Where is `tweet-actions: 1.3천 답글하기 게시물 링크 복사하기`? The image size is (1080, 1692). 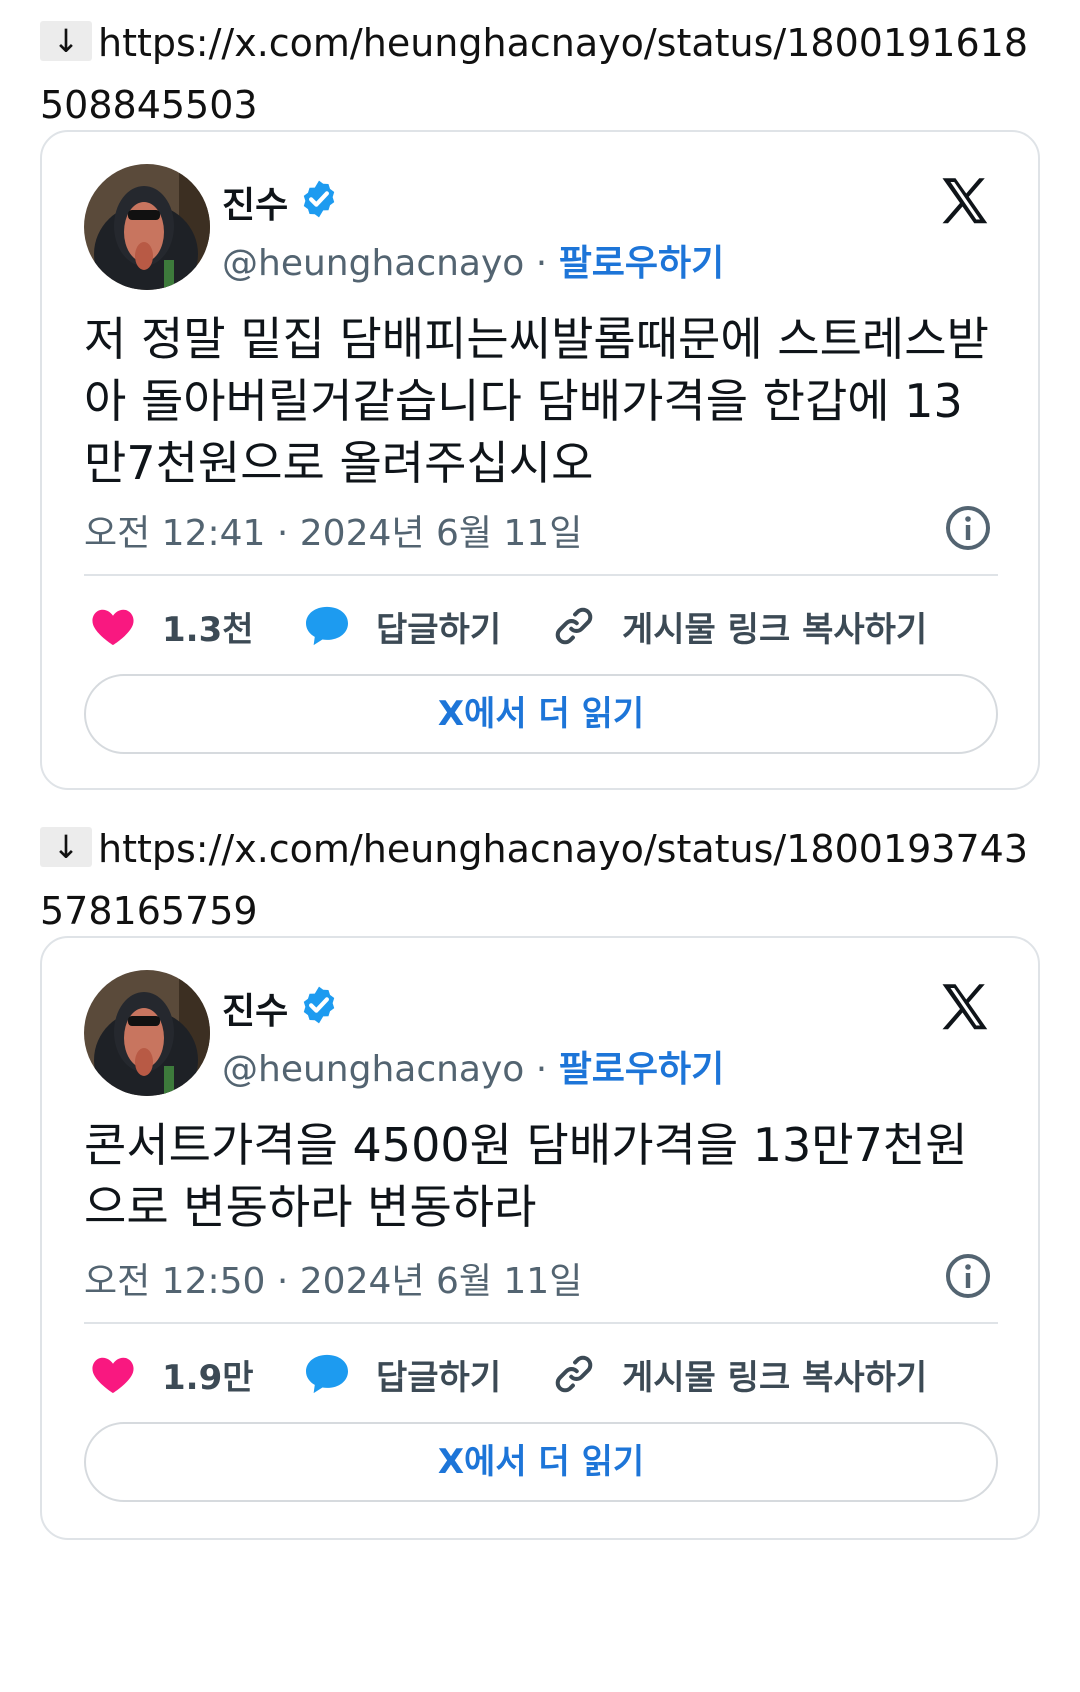
tweet-actions: 1.3천 답글하기 게시물 링크 복사하기 is located at coordinates (541, 626).